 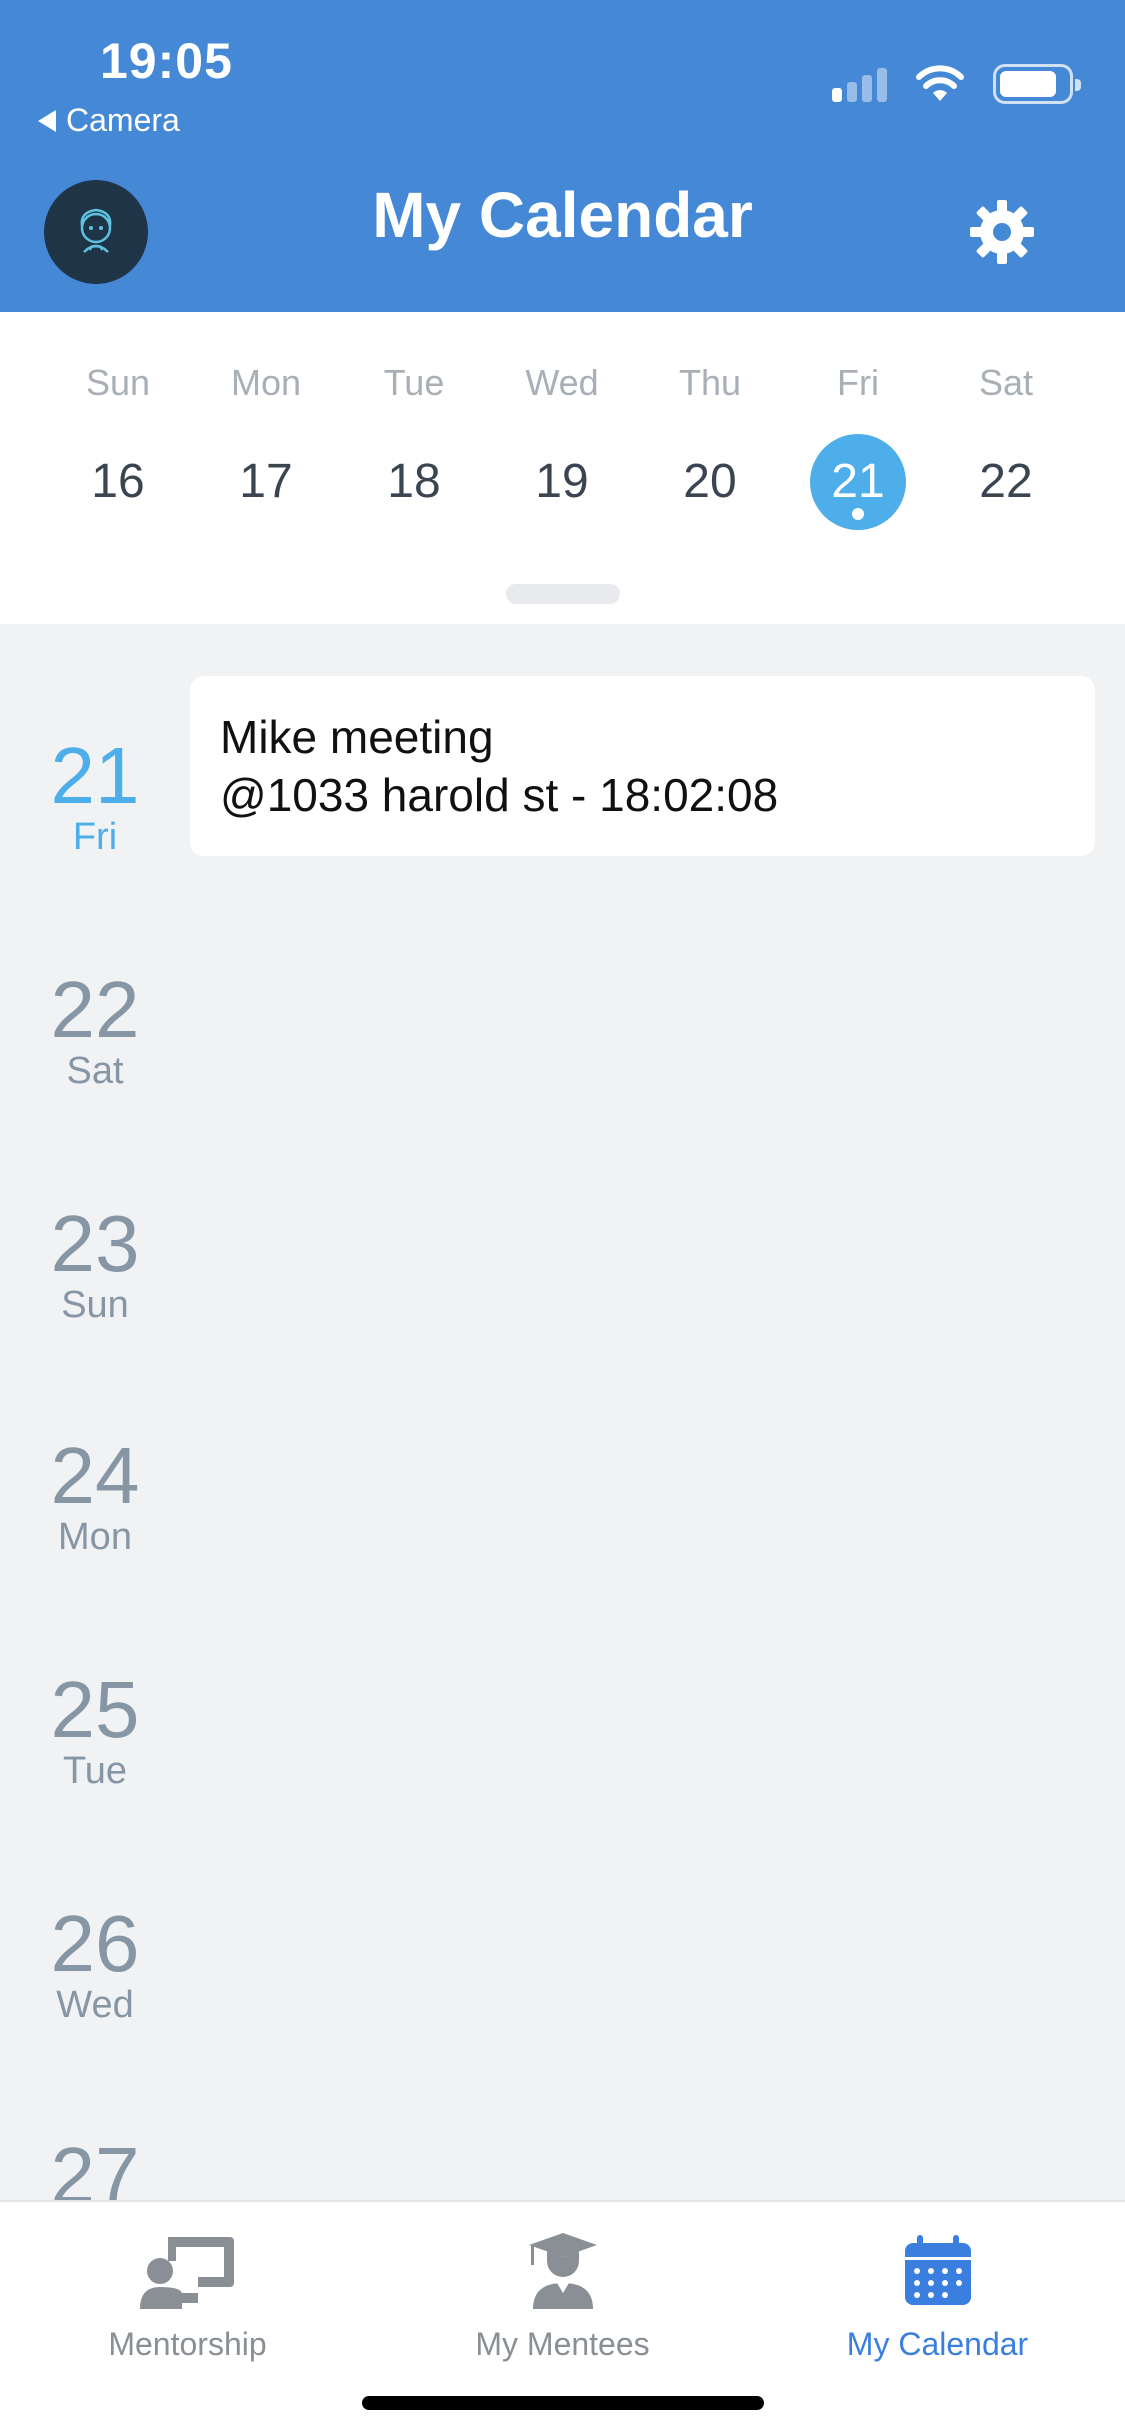 What do you see at coordinates (95, 2005) in the screenshot?
I see `agenda-day-weekday: Wed` at bounding box center [95, 2005].